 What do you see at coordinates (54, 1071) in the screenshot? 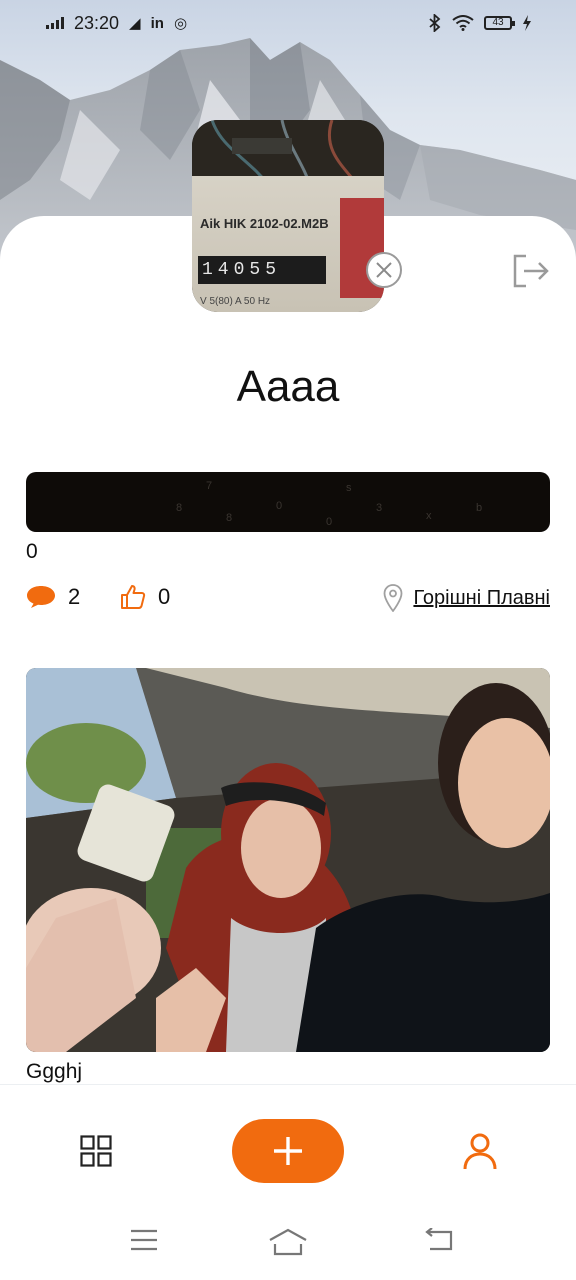
I see `post-caption: Ggghj` at bounding box center [54, 1071].